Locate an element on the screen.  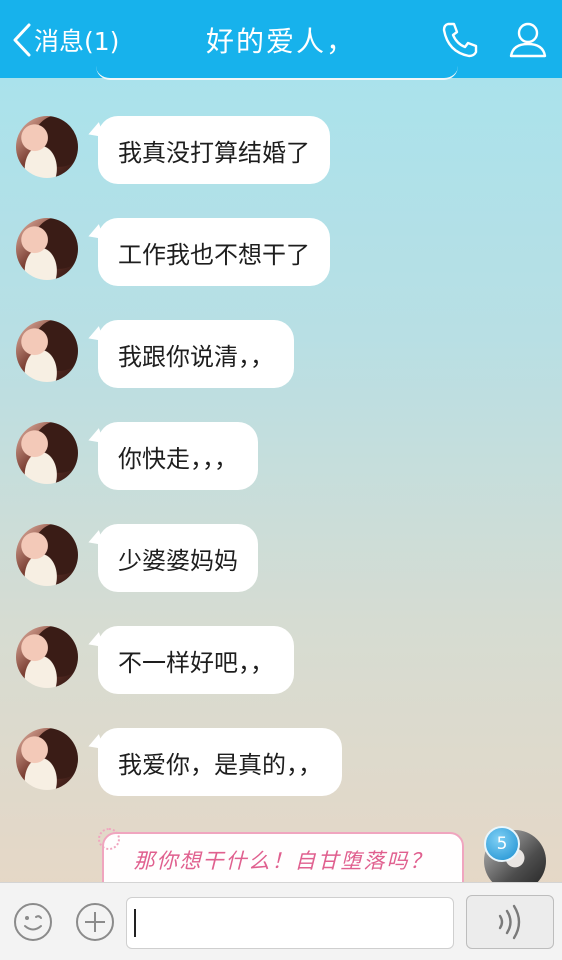
my-message-text: 那你想干什么！自甘堕落吗？ is located at coordinates (283, 861).